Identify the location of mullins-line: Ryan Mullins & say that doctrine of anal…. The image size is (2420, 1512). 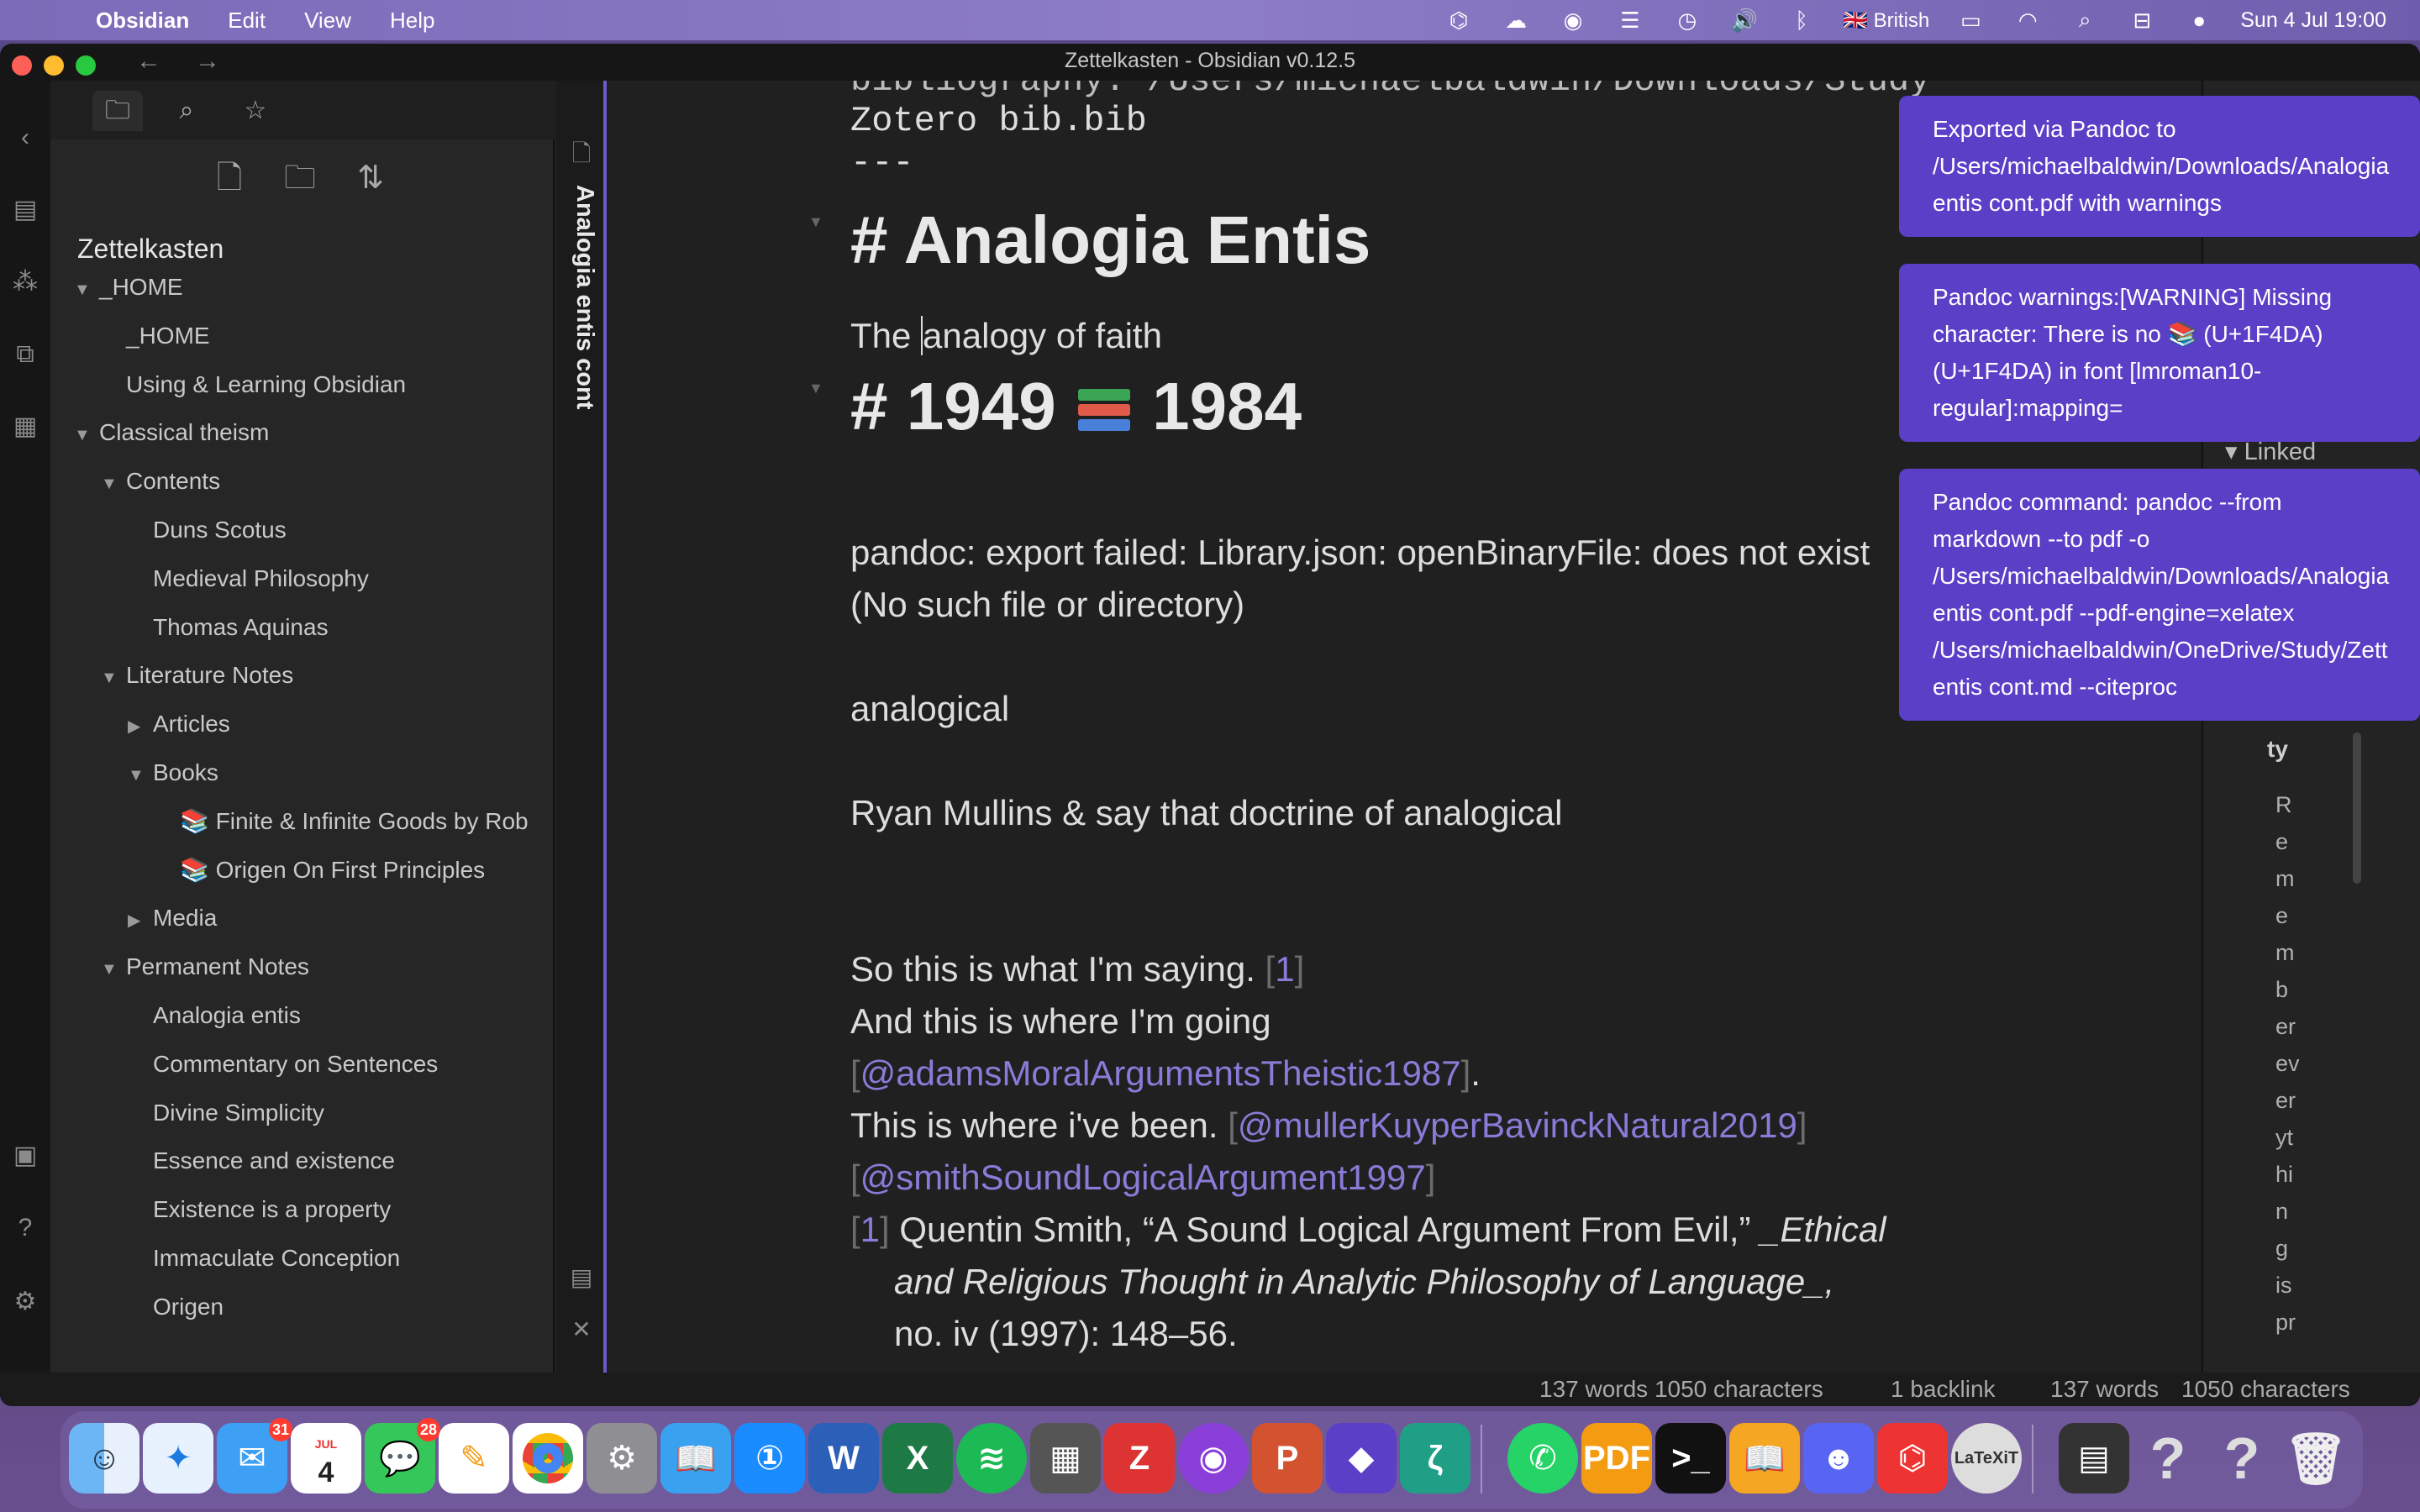
(1206, 813).